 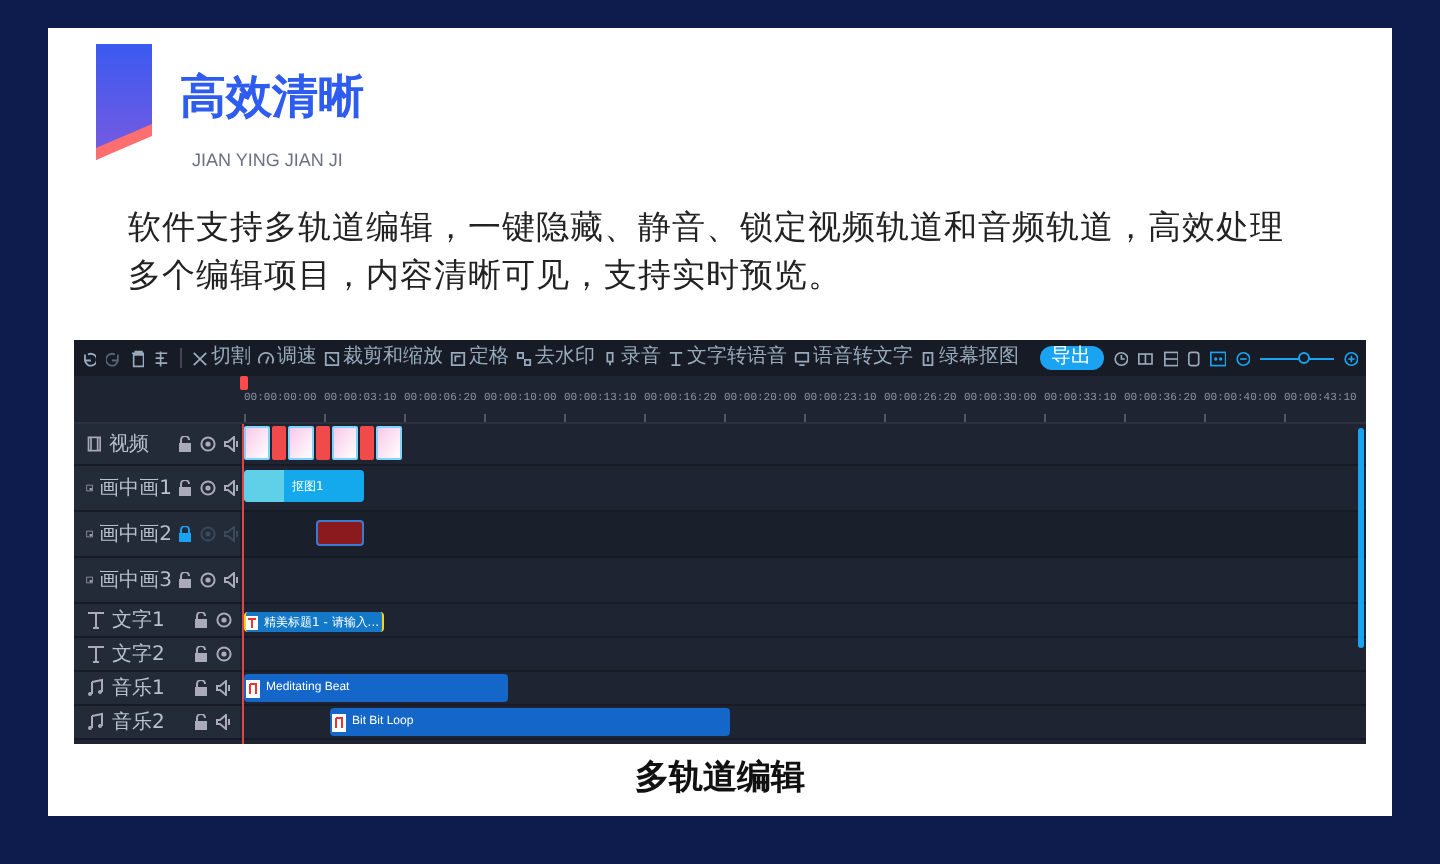 I want to click on track-name: 画中画3, so click(x=135, y=581).